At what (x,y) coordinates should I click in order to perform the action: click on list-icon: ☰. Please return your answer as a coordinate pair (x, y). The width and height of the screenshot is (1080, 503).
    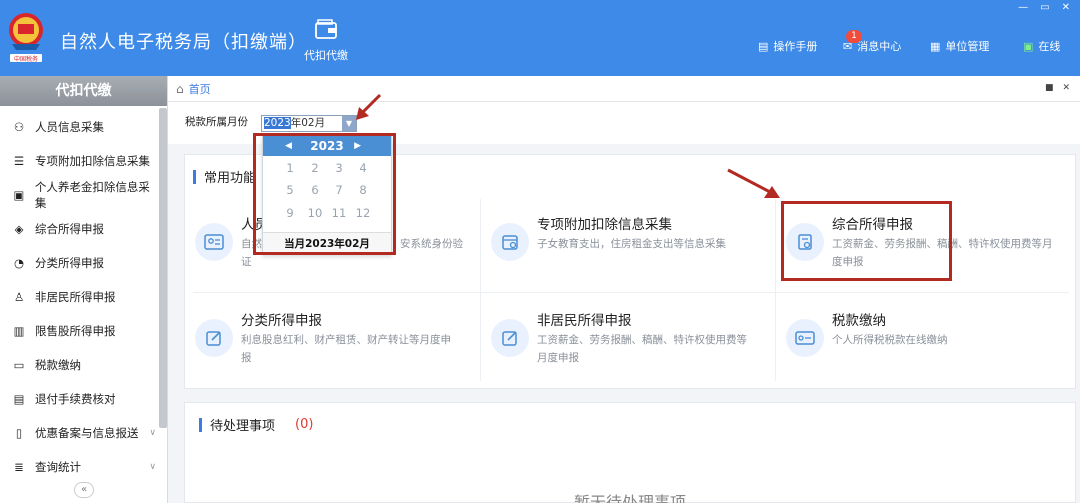
    Looking at the image, I should click on (19, 161).